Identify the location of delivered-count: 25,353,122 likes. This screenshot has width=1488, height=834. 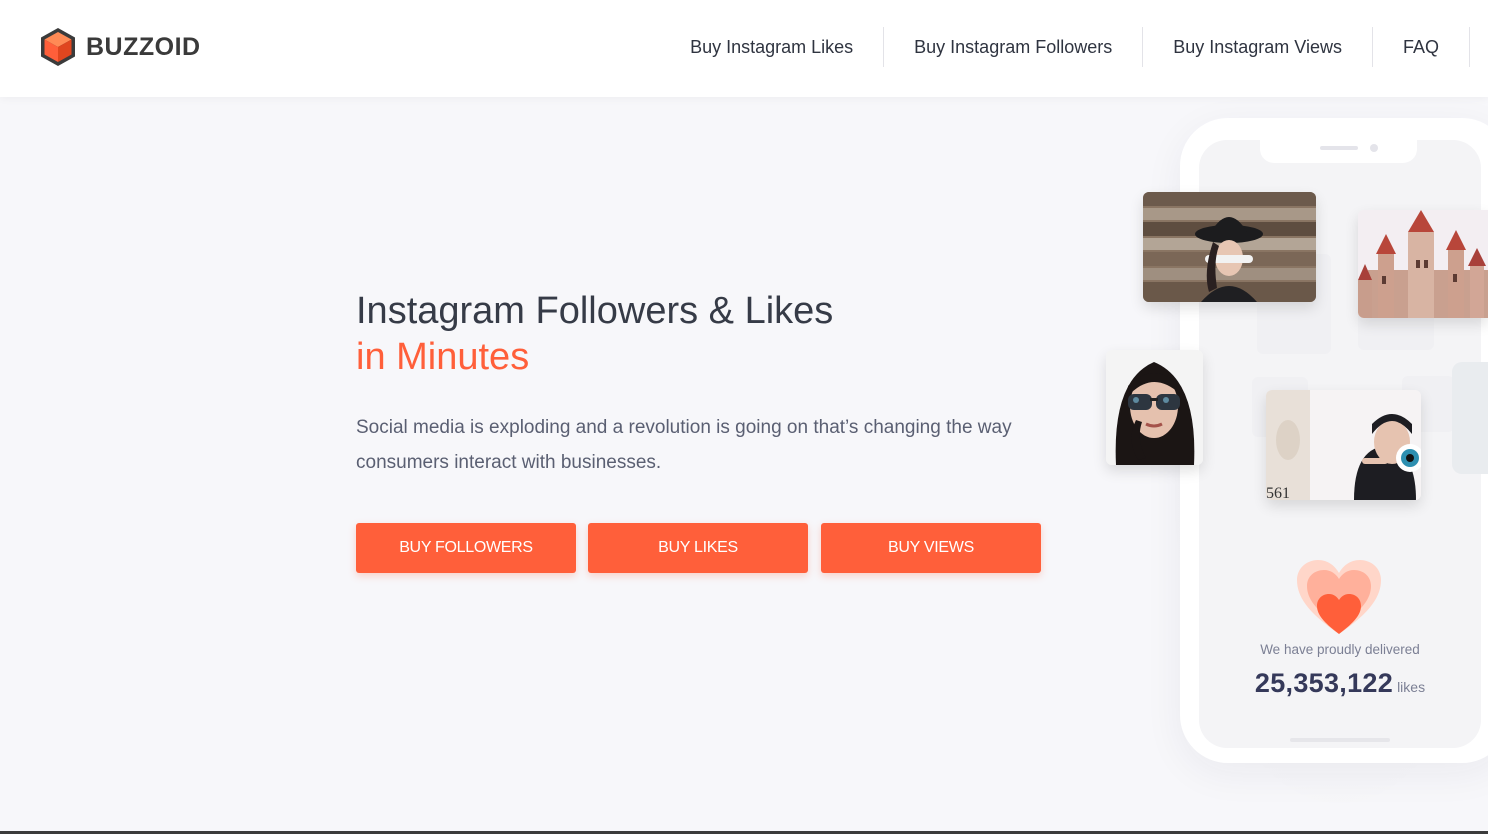
(1340, 683).